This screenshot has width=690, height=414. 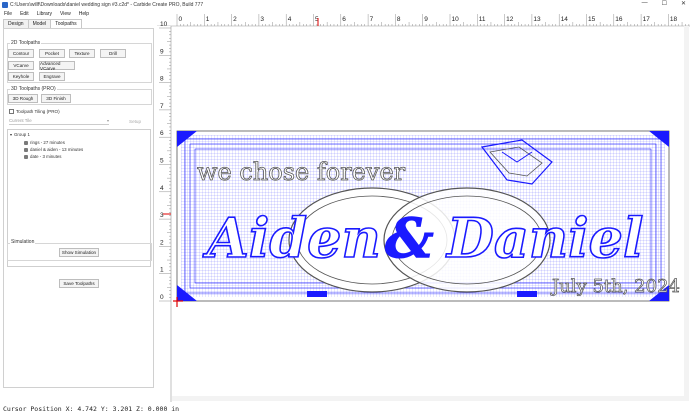 I want to click on y-tick-label: 10, so click(x=164, y=24).